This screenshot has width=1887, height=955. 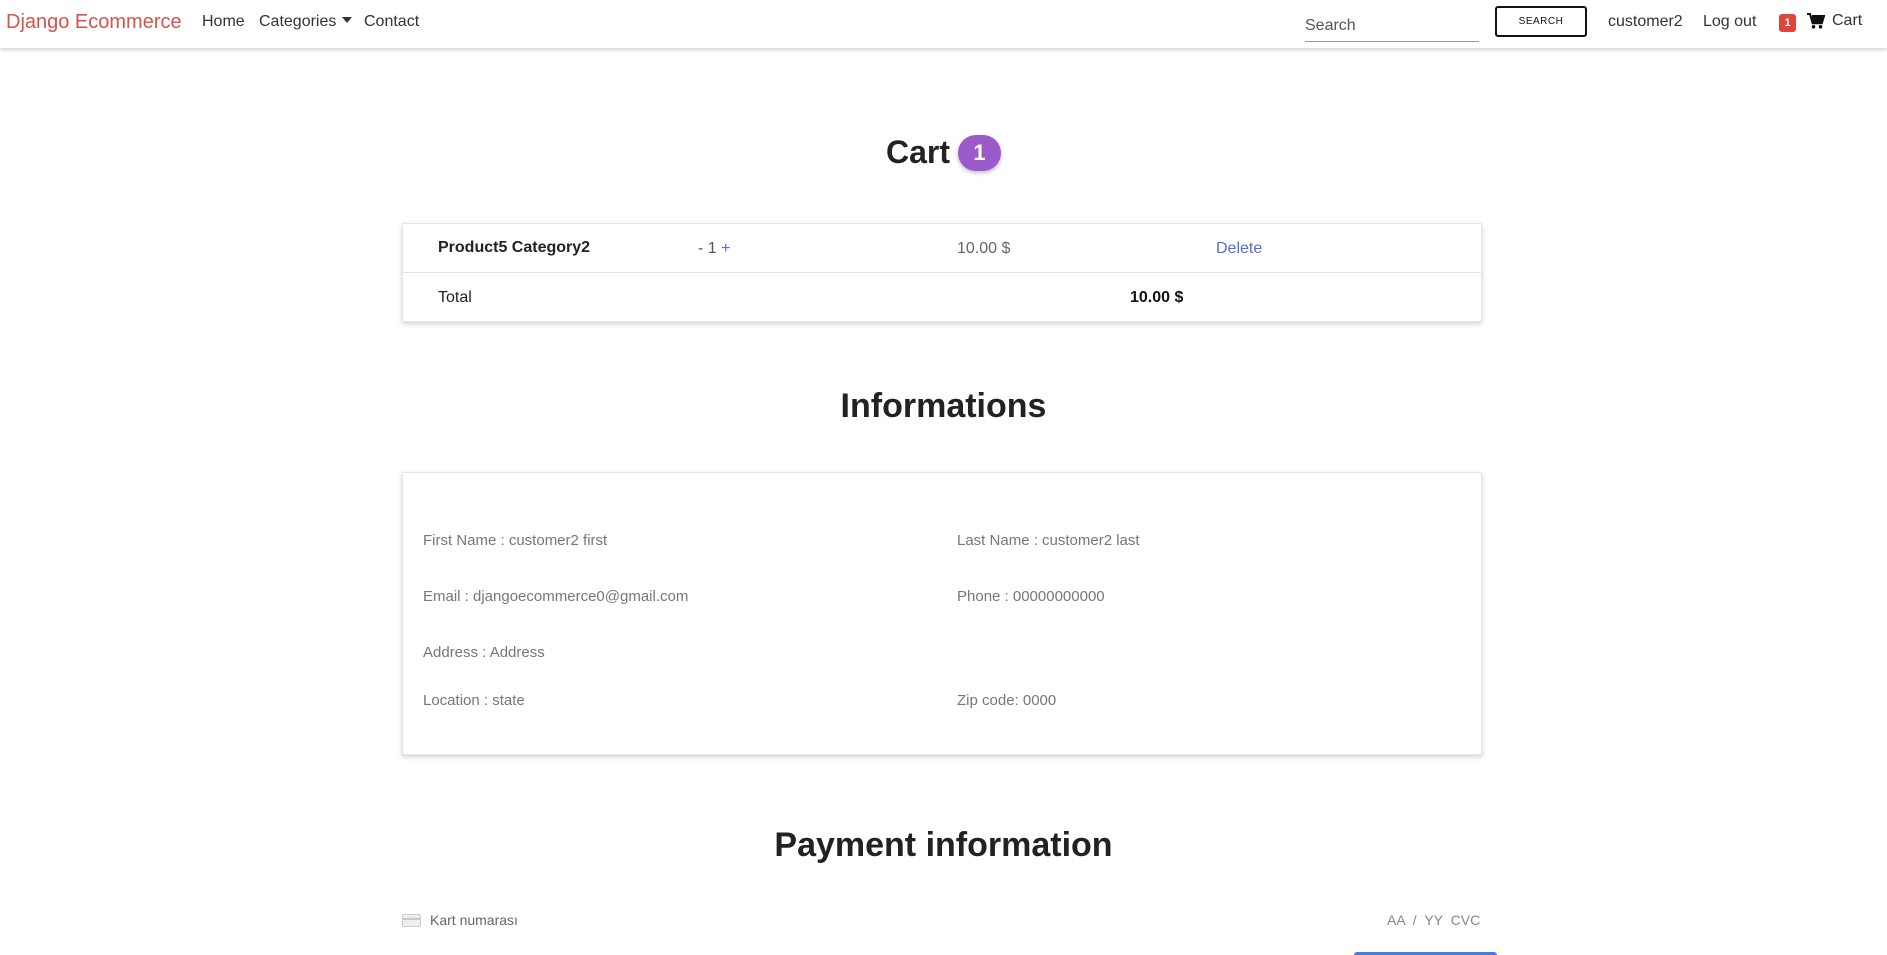 What do you see at coordinates (1847, 20) in the screenshot?
I see `cart-link-label: Cart` at bounding box center [1847, 20].